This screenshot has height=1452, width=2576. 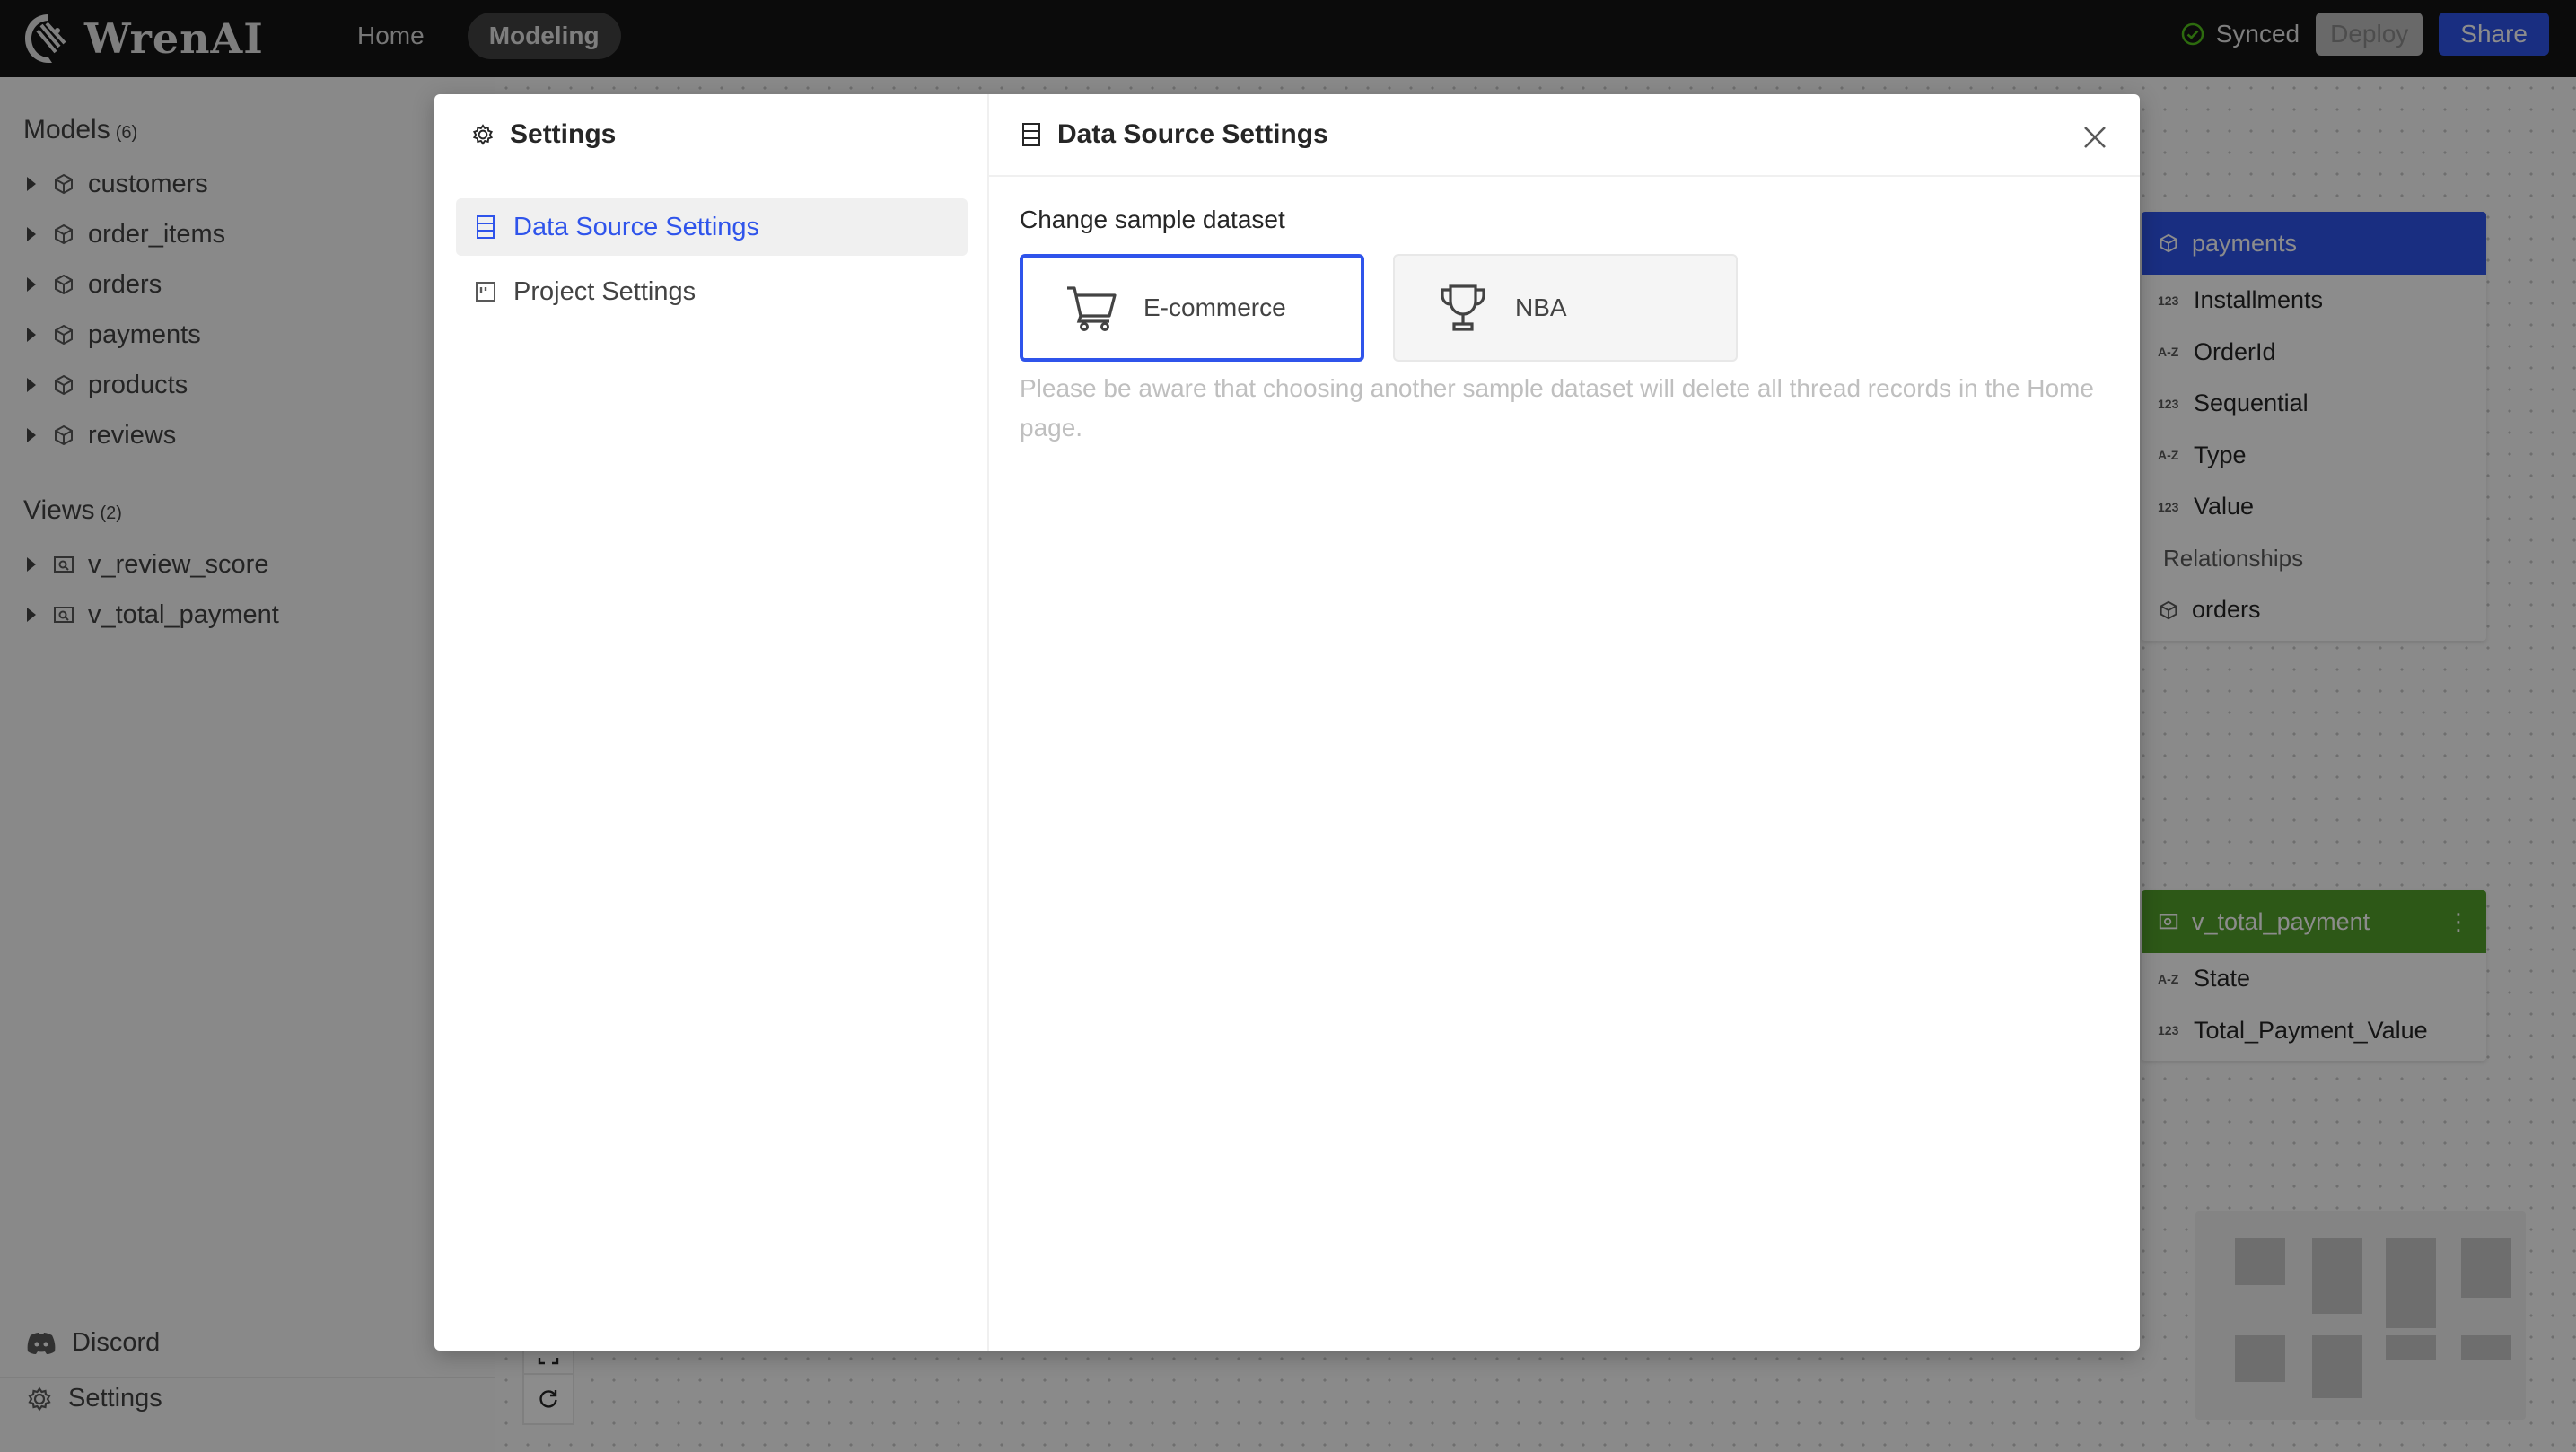 I want to click on project-icon, so click(x=485, y=292).